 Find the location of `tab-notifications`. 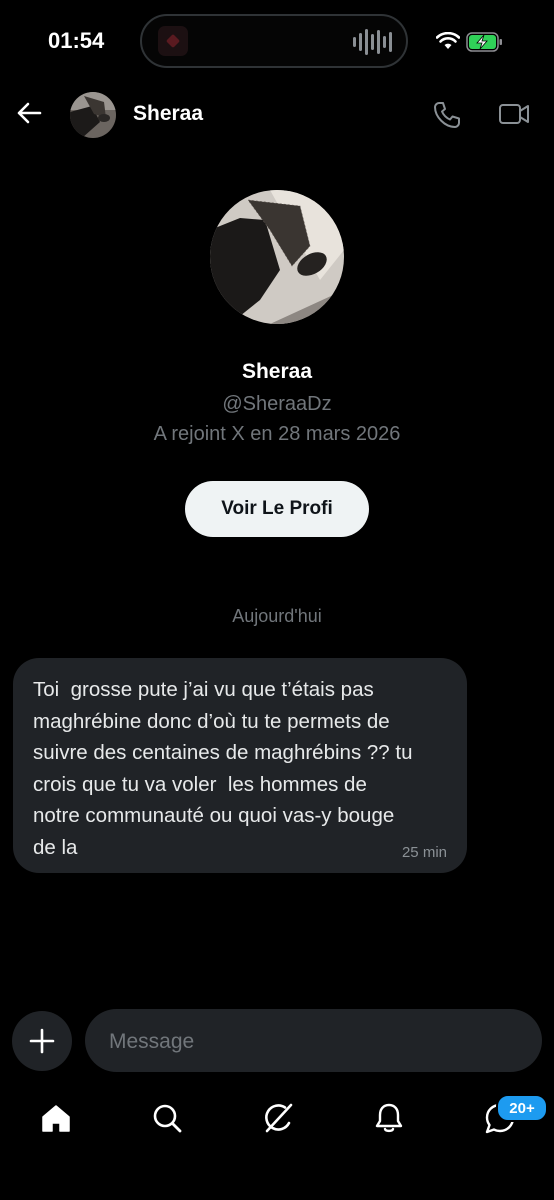

tab-notifications is located at coordinates (389, 1118).